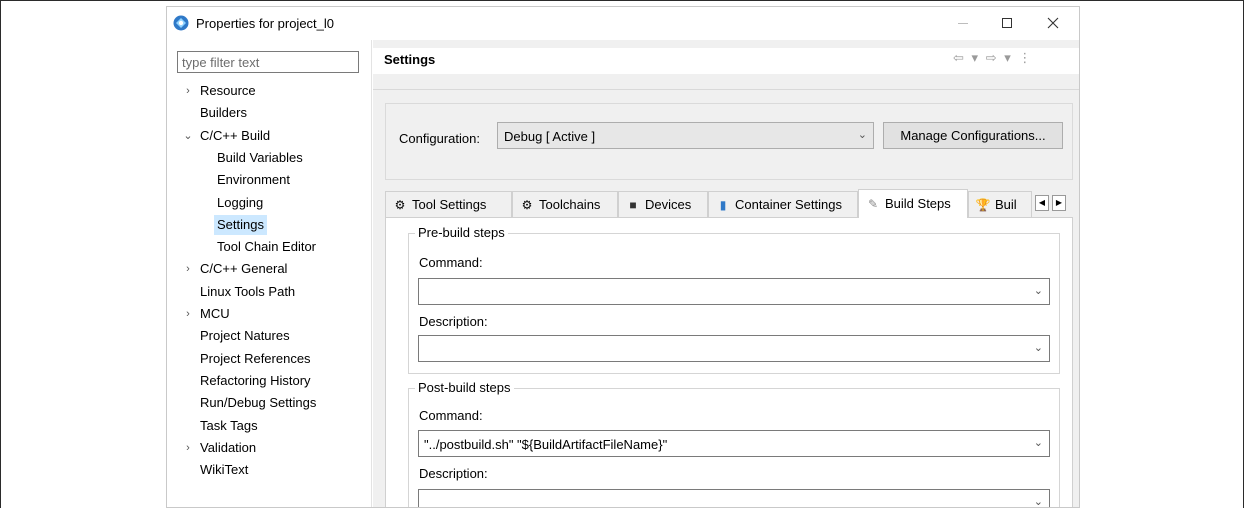 The image size is (1246, 508). I want to click on trophy-icon: 🏆, so click(983, 205).